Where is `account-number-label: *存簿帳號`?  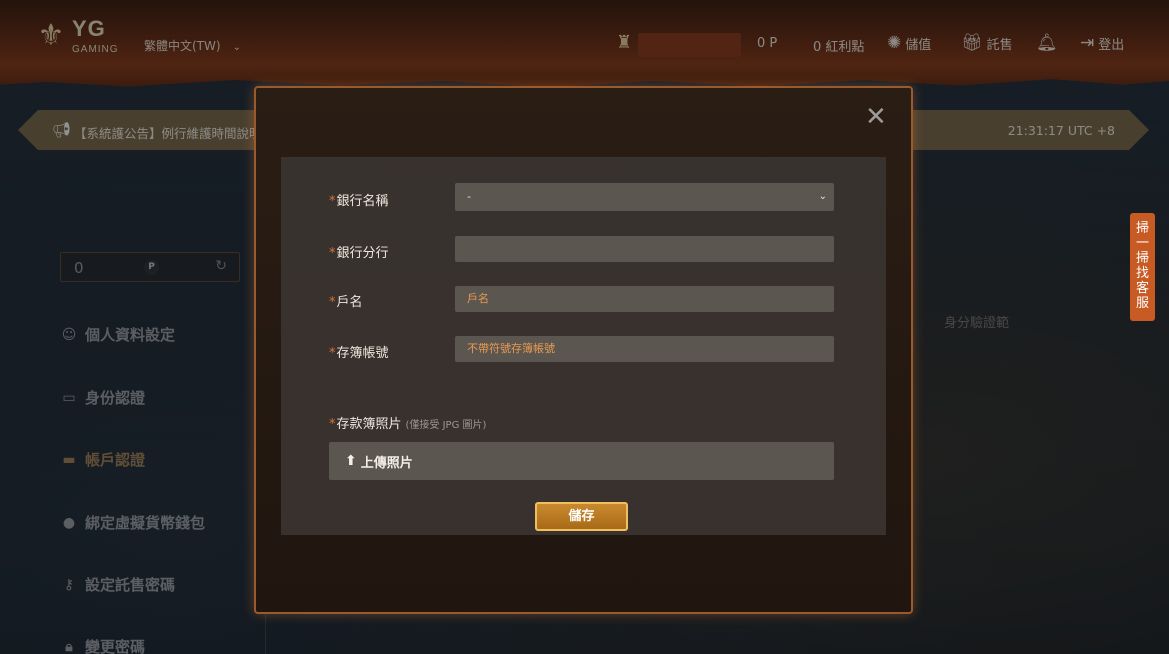
account-number-label: *存簿帳號 is located at coordinates (359, 351).